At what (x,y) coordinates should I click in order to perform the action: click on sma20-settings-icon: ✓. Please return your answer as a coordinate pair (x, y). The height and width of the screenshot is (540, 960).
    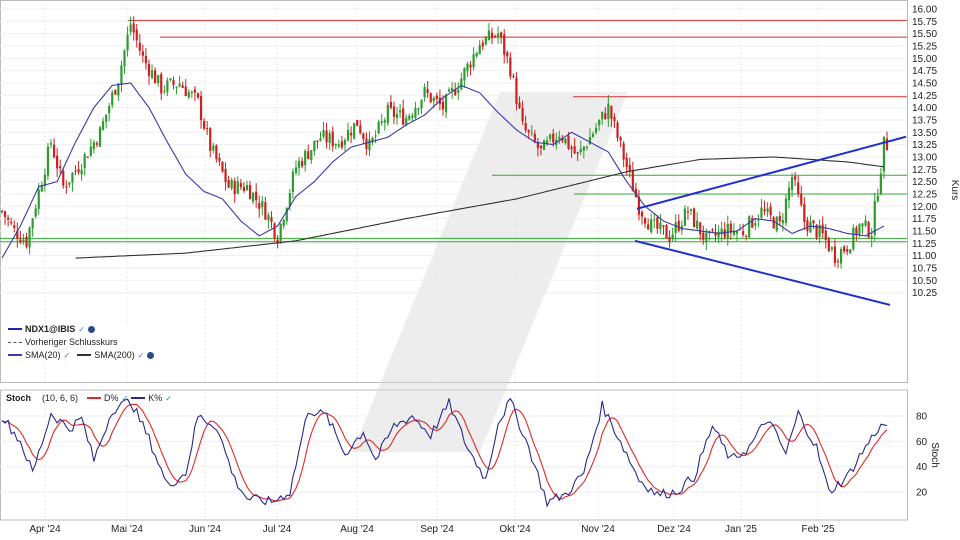
    Looking at the image, I should click on (67, 355).